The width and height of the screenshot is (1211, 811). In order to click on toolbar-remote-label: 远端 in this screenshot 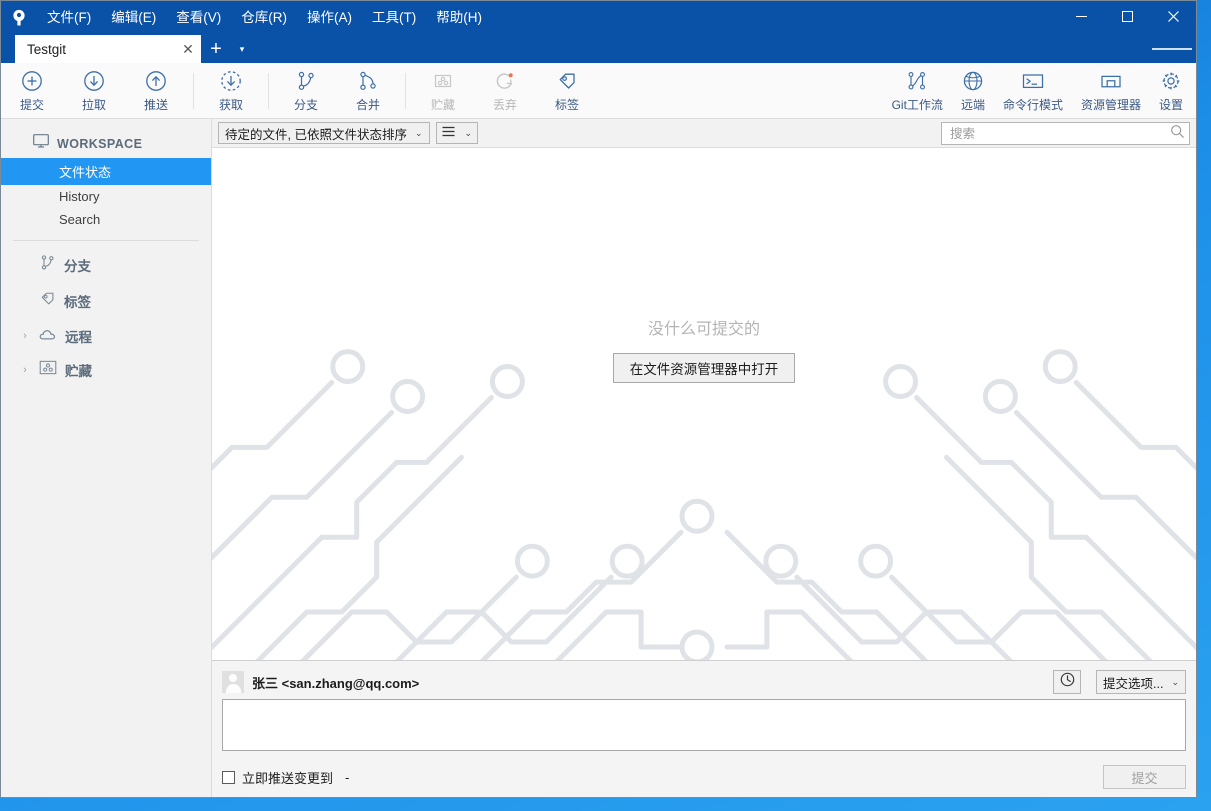, I will do `click(972, 105)`.